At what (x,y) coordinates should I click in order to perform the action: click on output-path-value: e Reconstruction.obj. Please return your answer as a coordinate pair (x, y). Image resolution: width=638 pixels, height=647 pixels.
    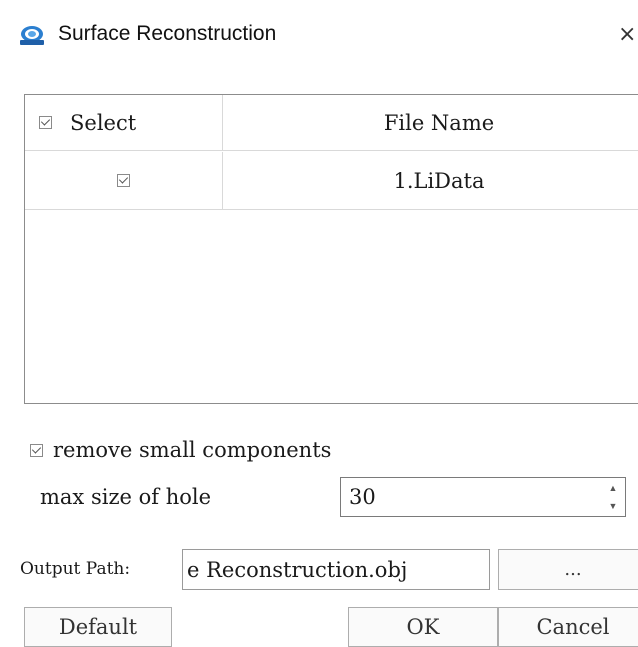
    Looking at the image, I should click on (297, 569).